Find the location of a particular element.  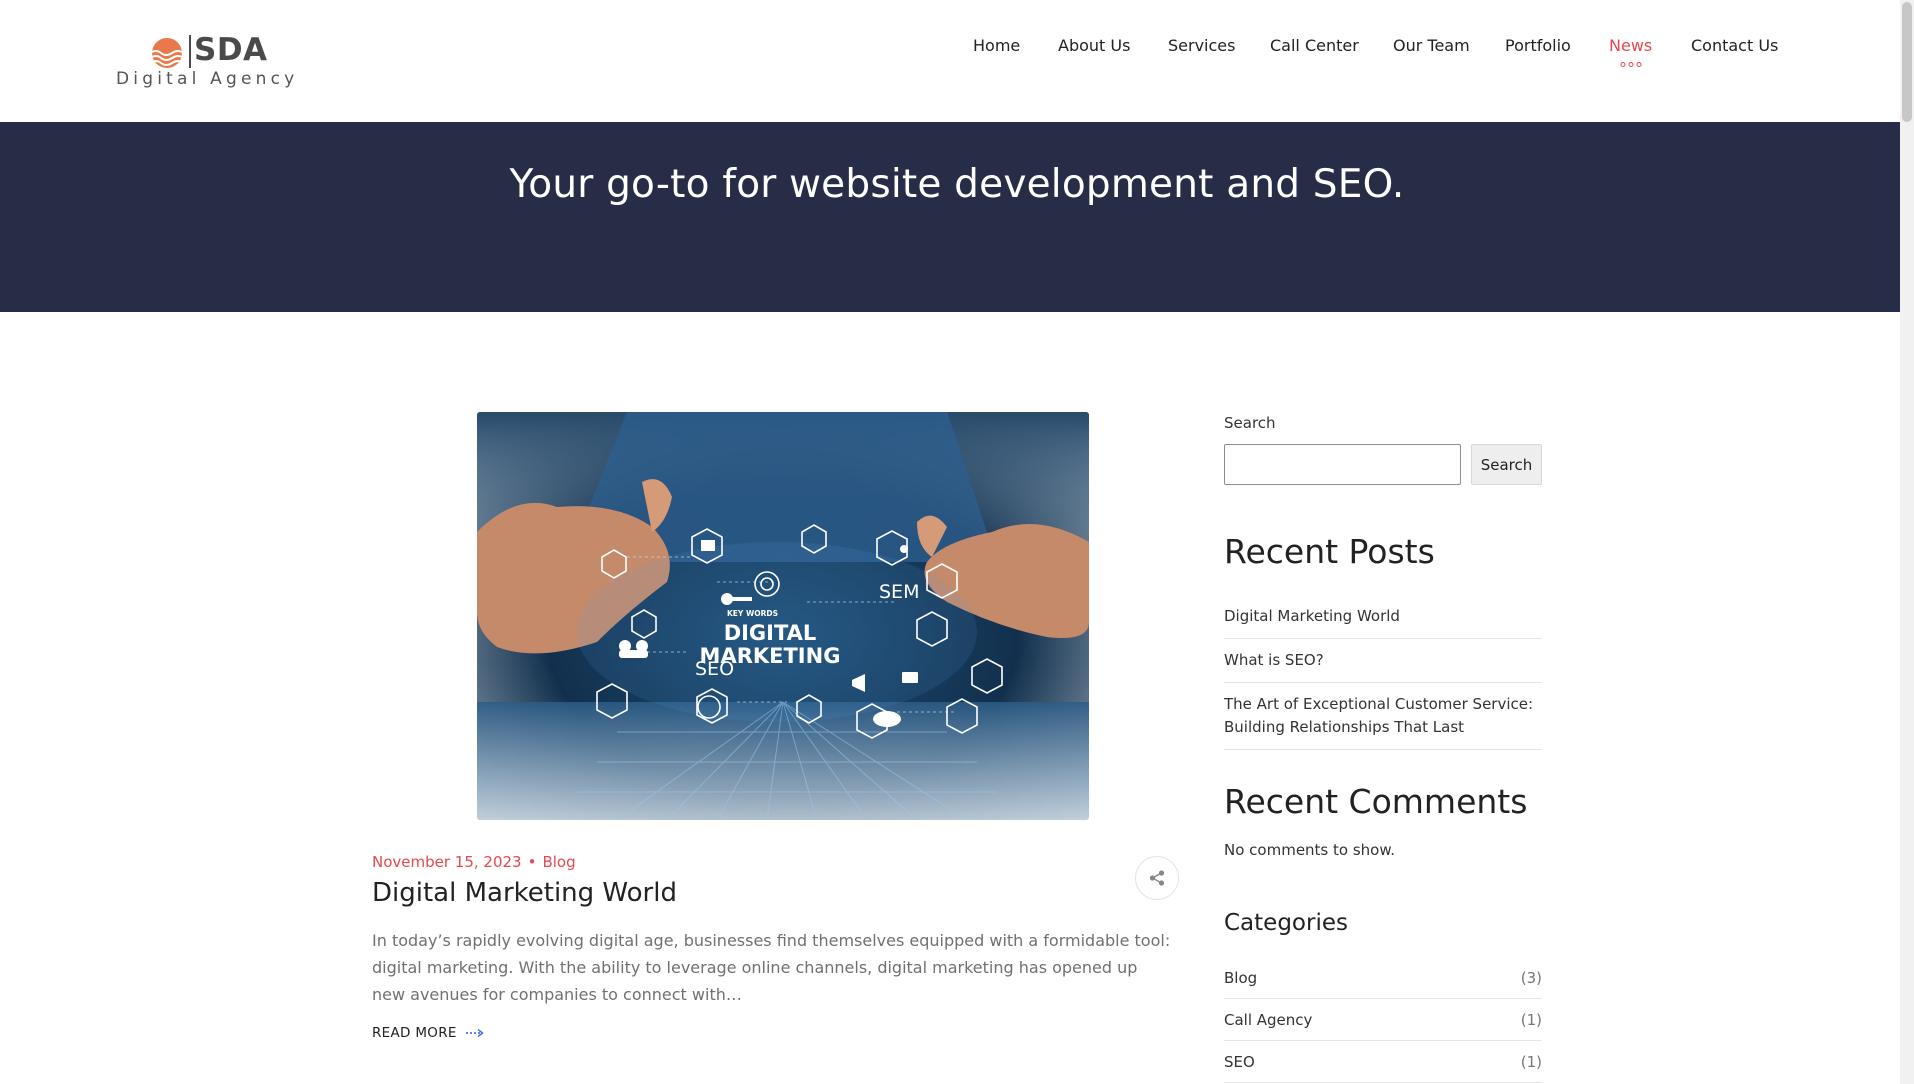

post-meta: November 15, 2023 • Blog is located at coordinates (474, 862).